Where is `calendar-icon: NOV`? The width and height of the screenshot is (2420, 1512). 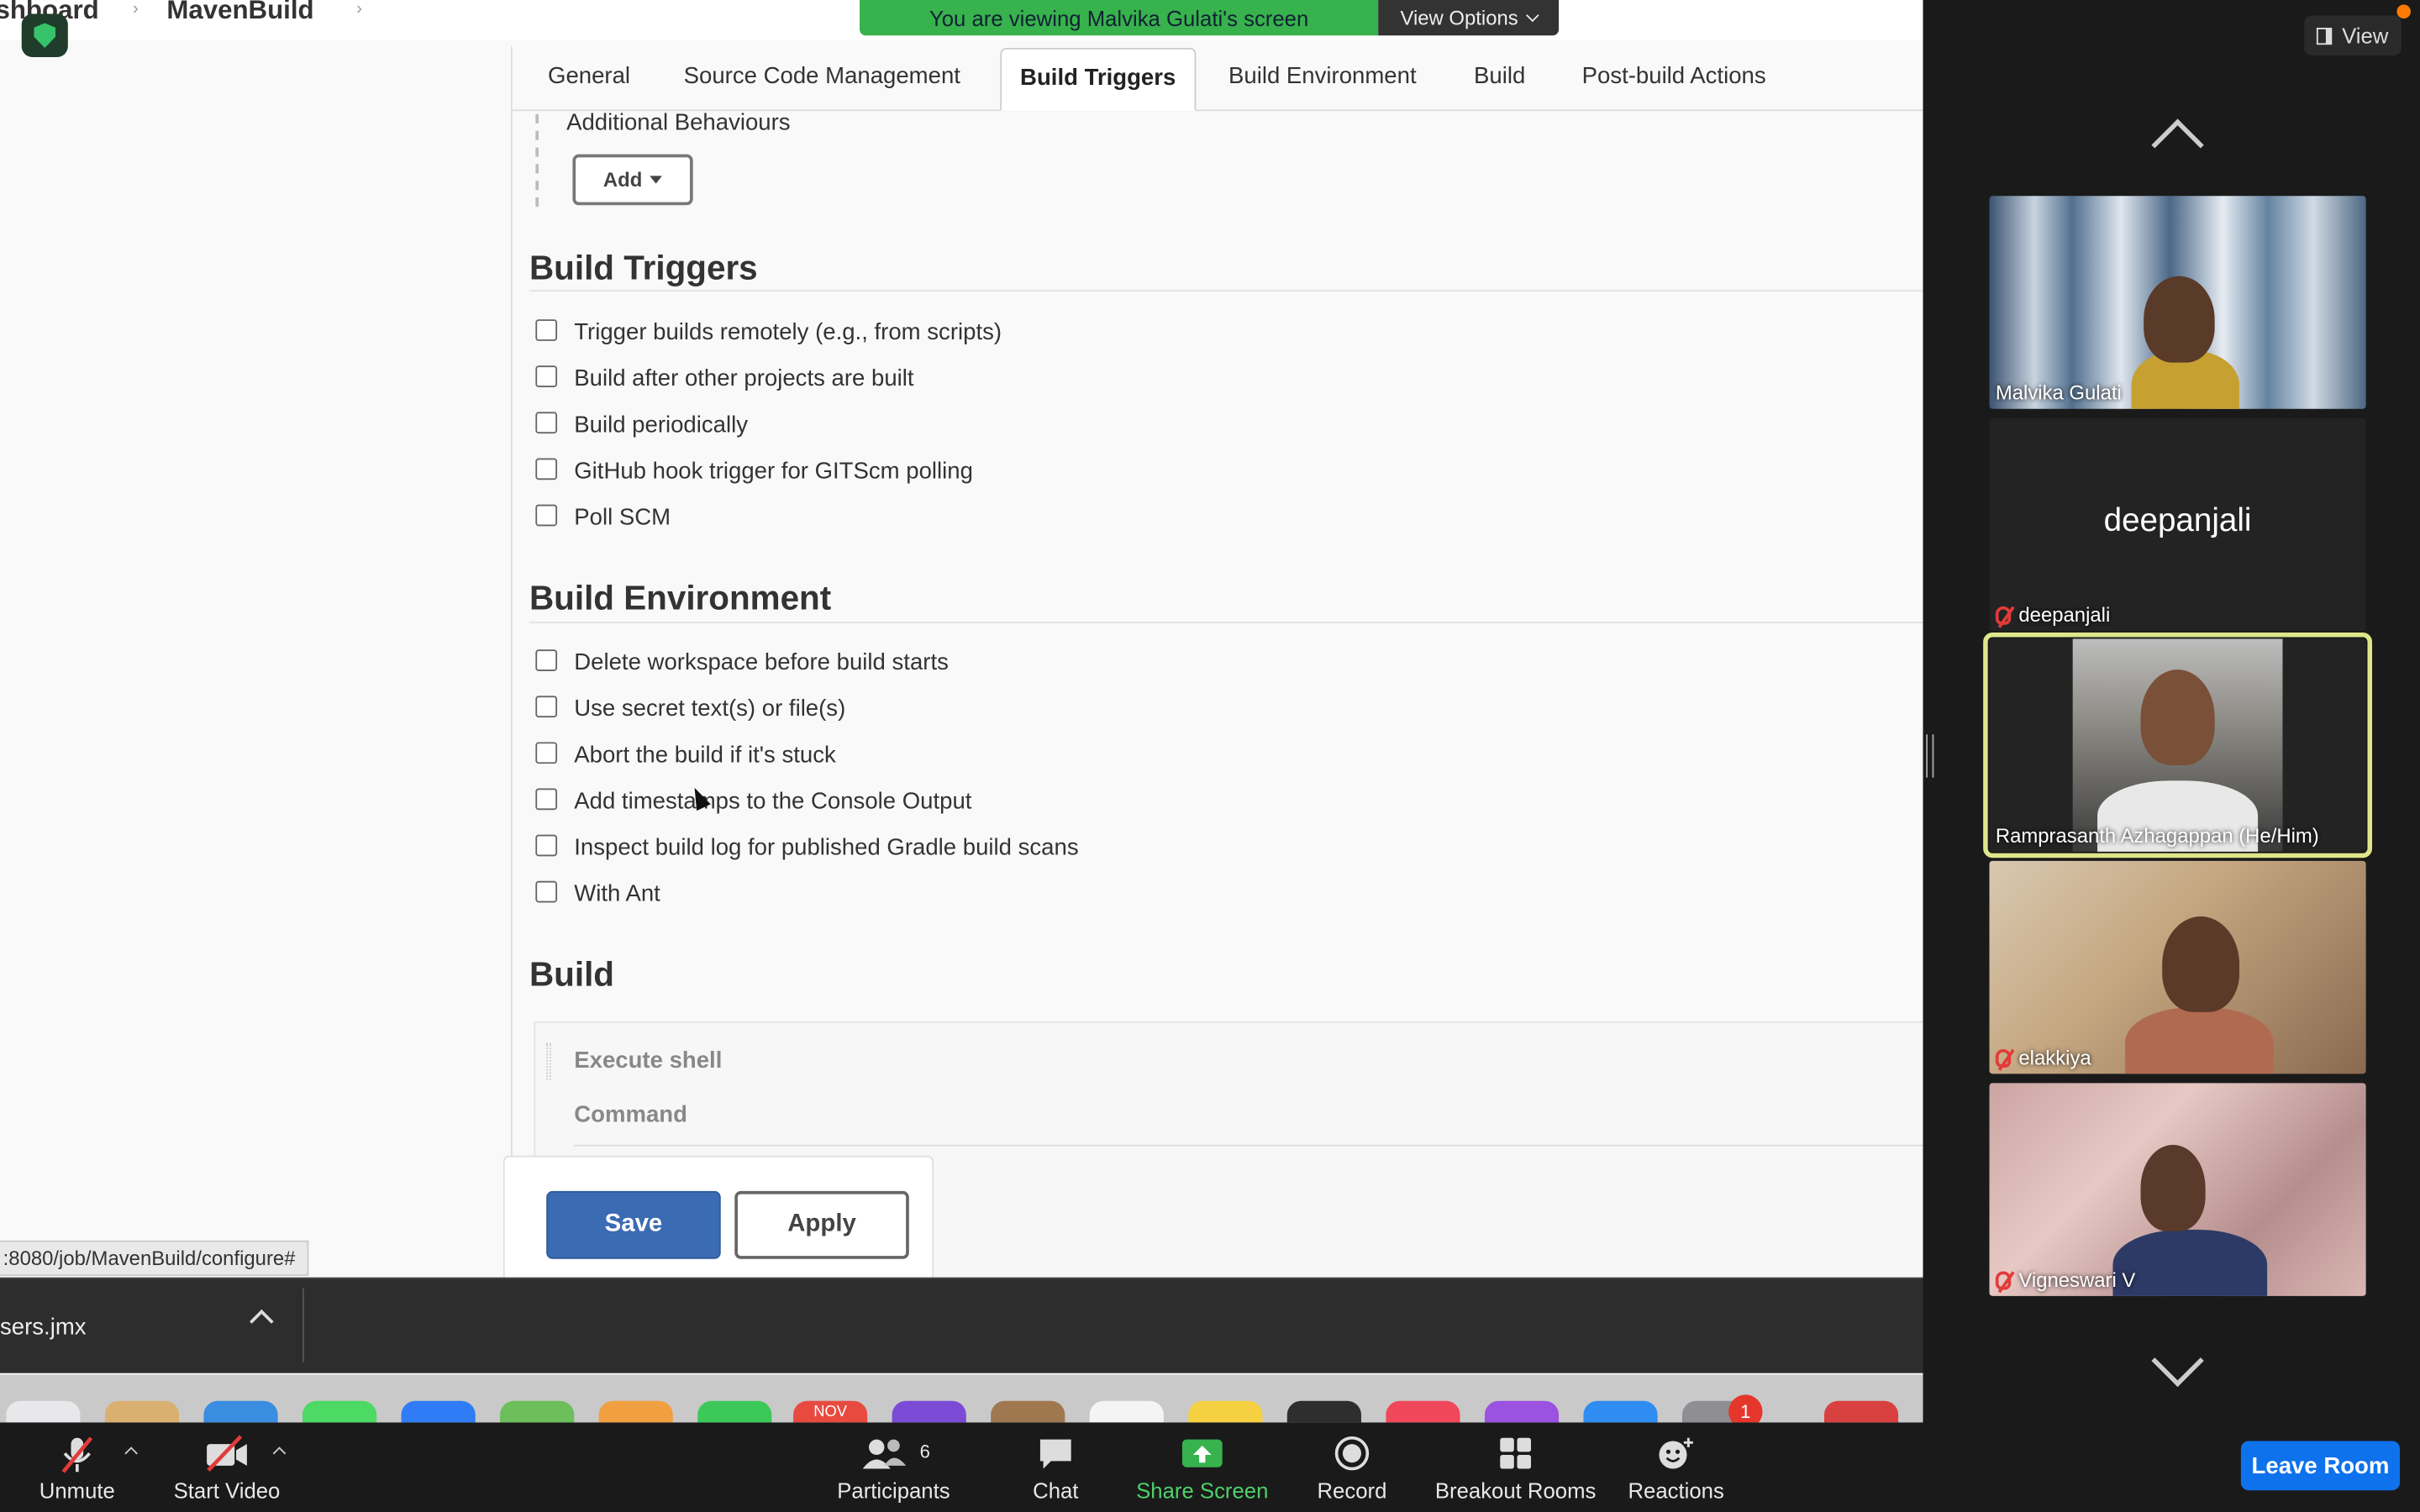
calendar-icon: NOV is located at coordinates (830, 1411).